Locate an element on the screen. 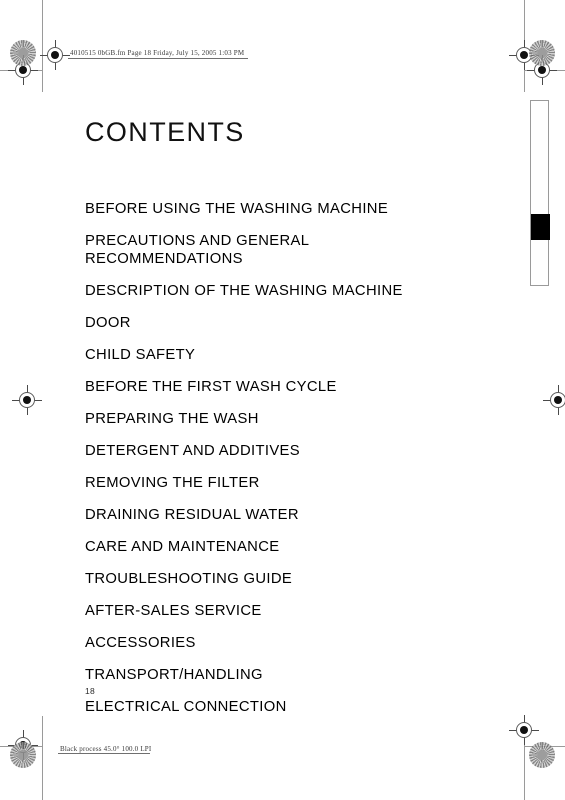  toc-entry: REMOVING THE FILTER is located at coordinates (285, 483).